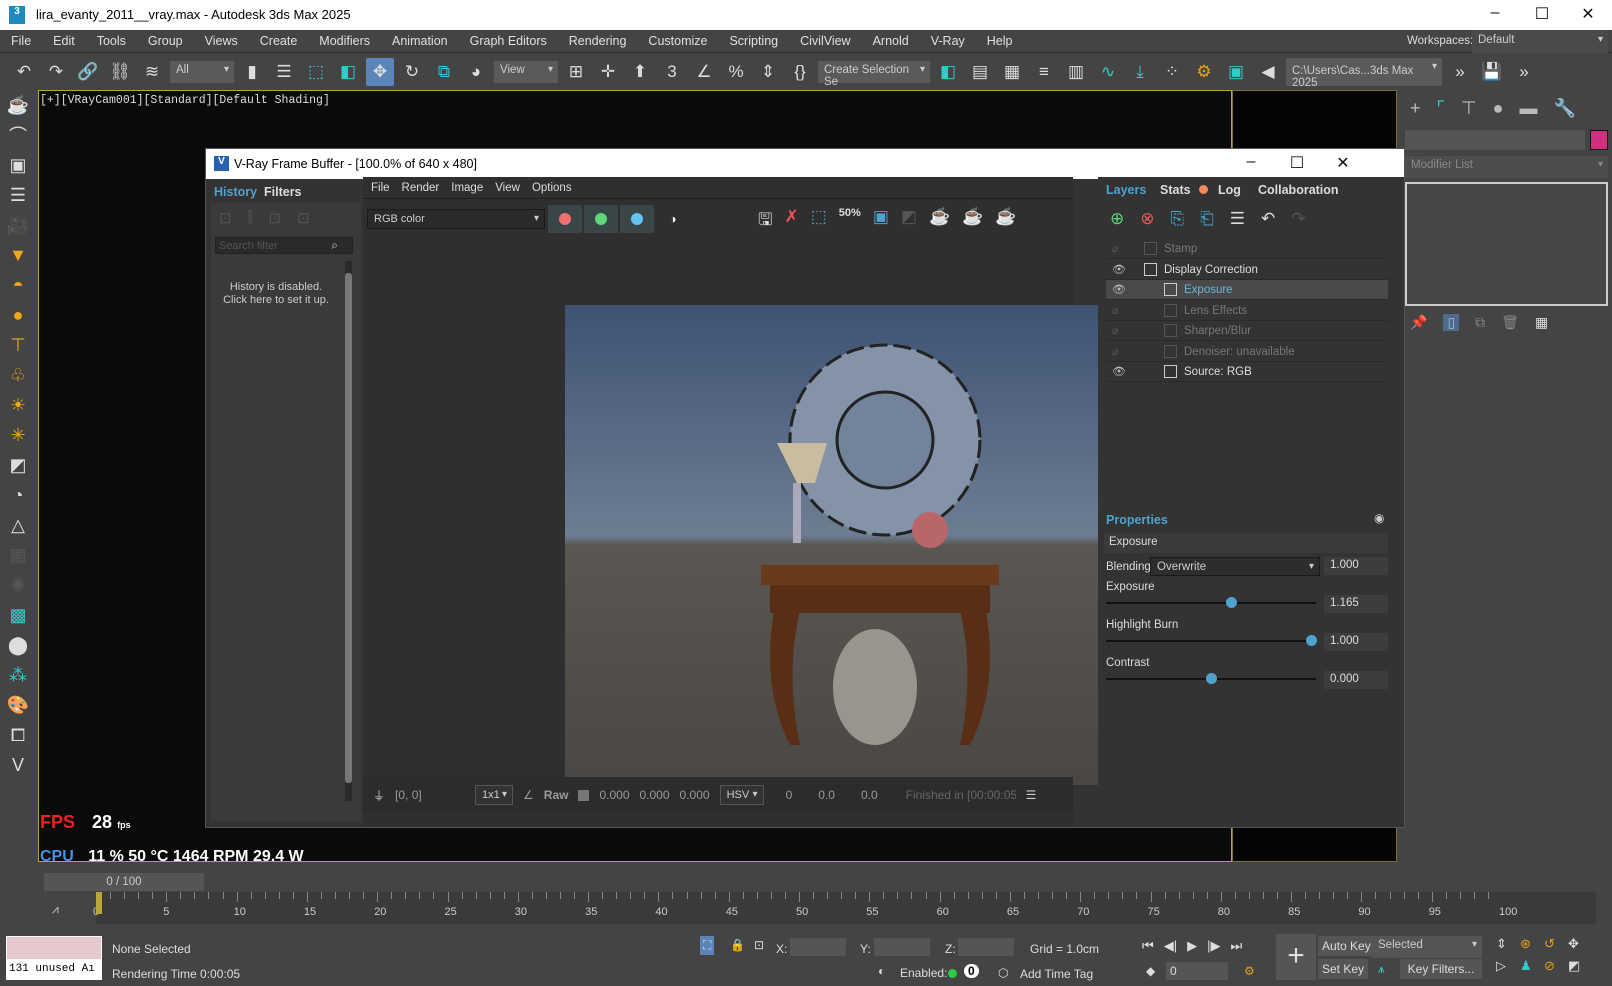 Image resolution: width=1612 pixels, height=986 pixels. I want to click on vfb-menu-render: Render, so click(421, 188).